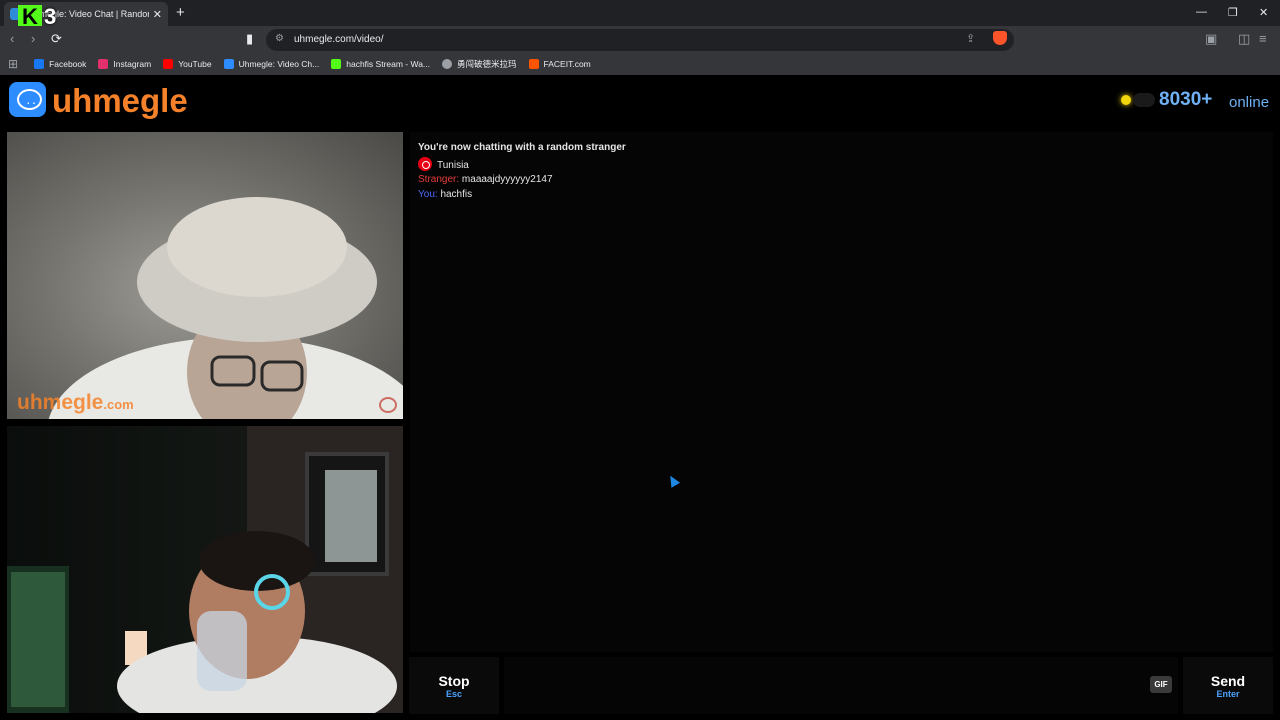 The width and height of the screenshot is (1280, 720). Describe the element at coordinates (1228, 694) in the screenshot. I see `send-hint: Enter` at that location.